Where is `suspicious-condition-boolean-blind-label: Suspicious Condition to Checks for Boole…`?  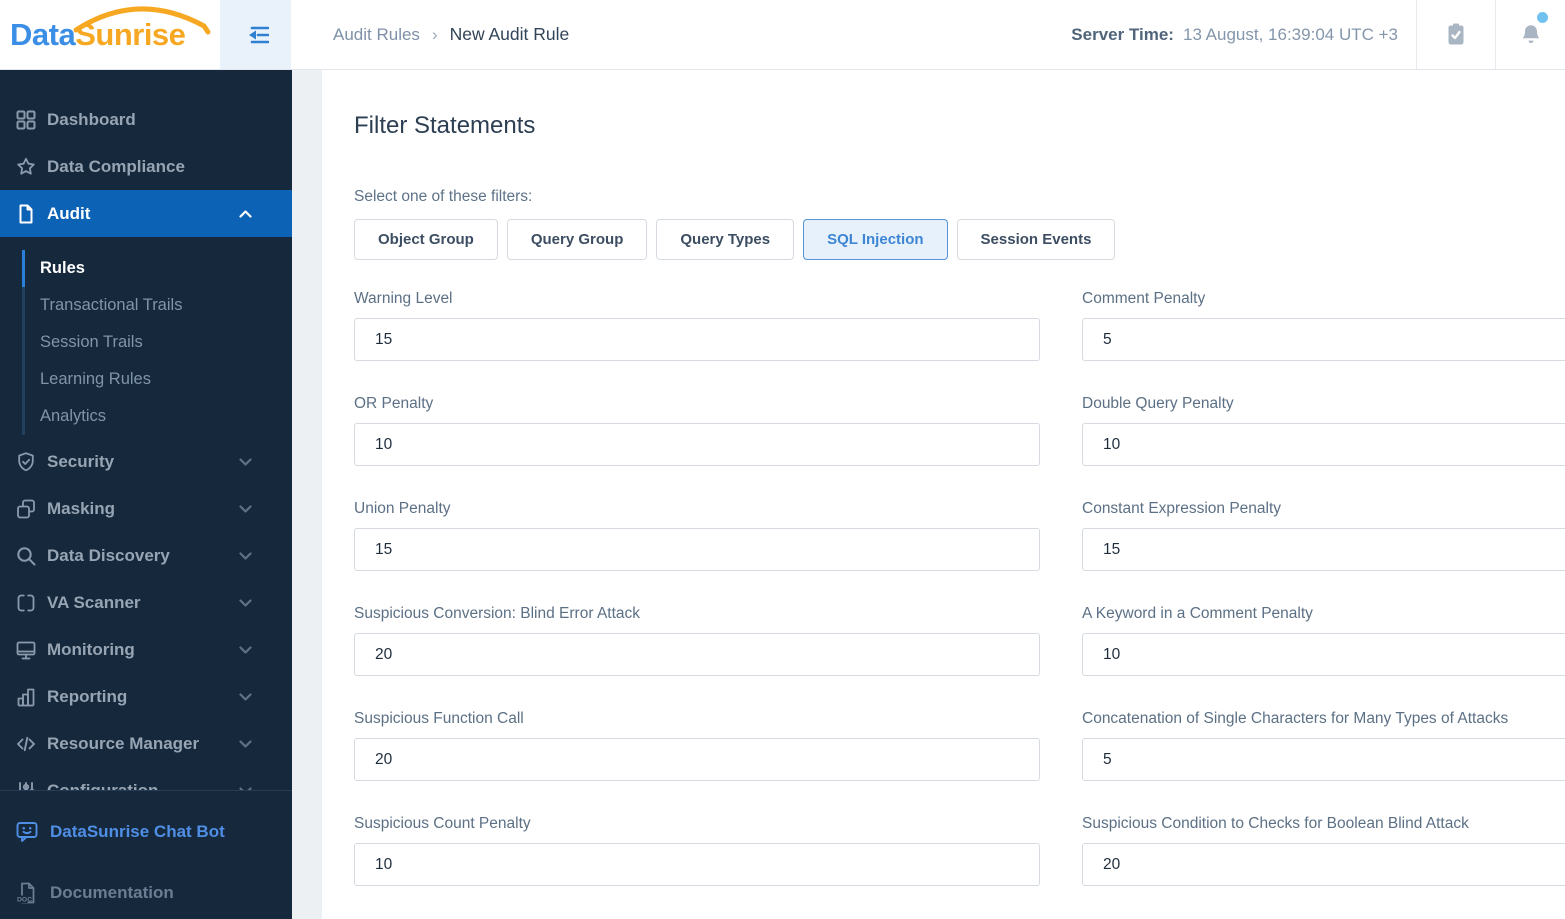
suspicious-condition-boolean-blind-label: Suspicious Condition to Checks for Boole… is located at coordinates (1275, 823).